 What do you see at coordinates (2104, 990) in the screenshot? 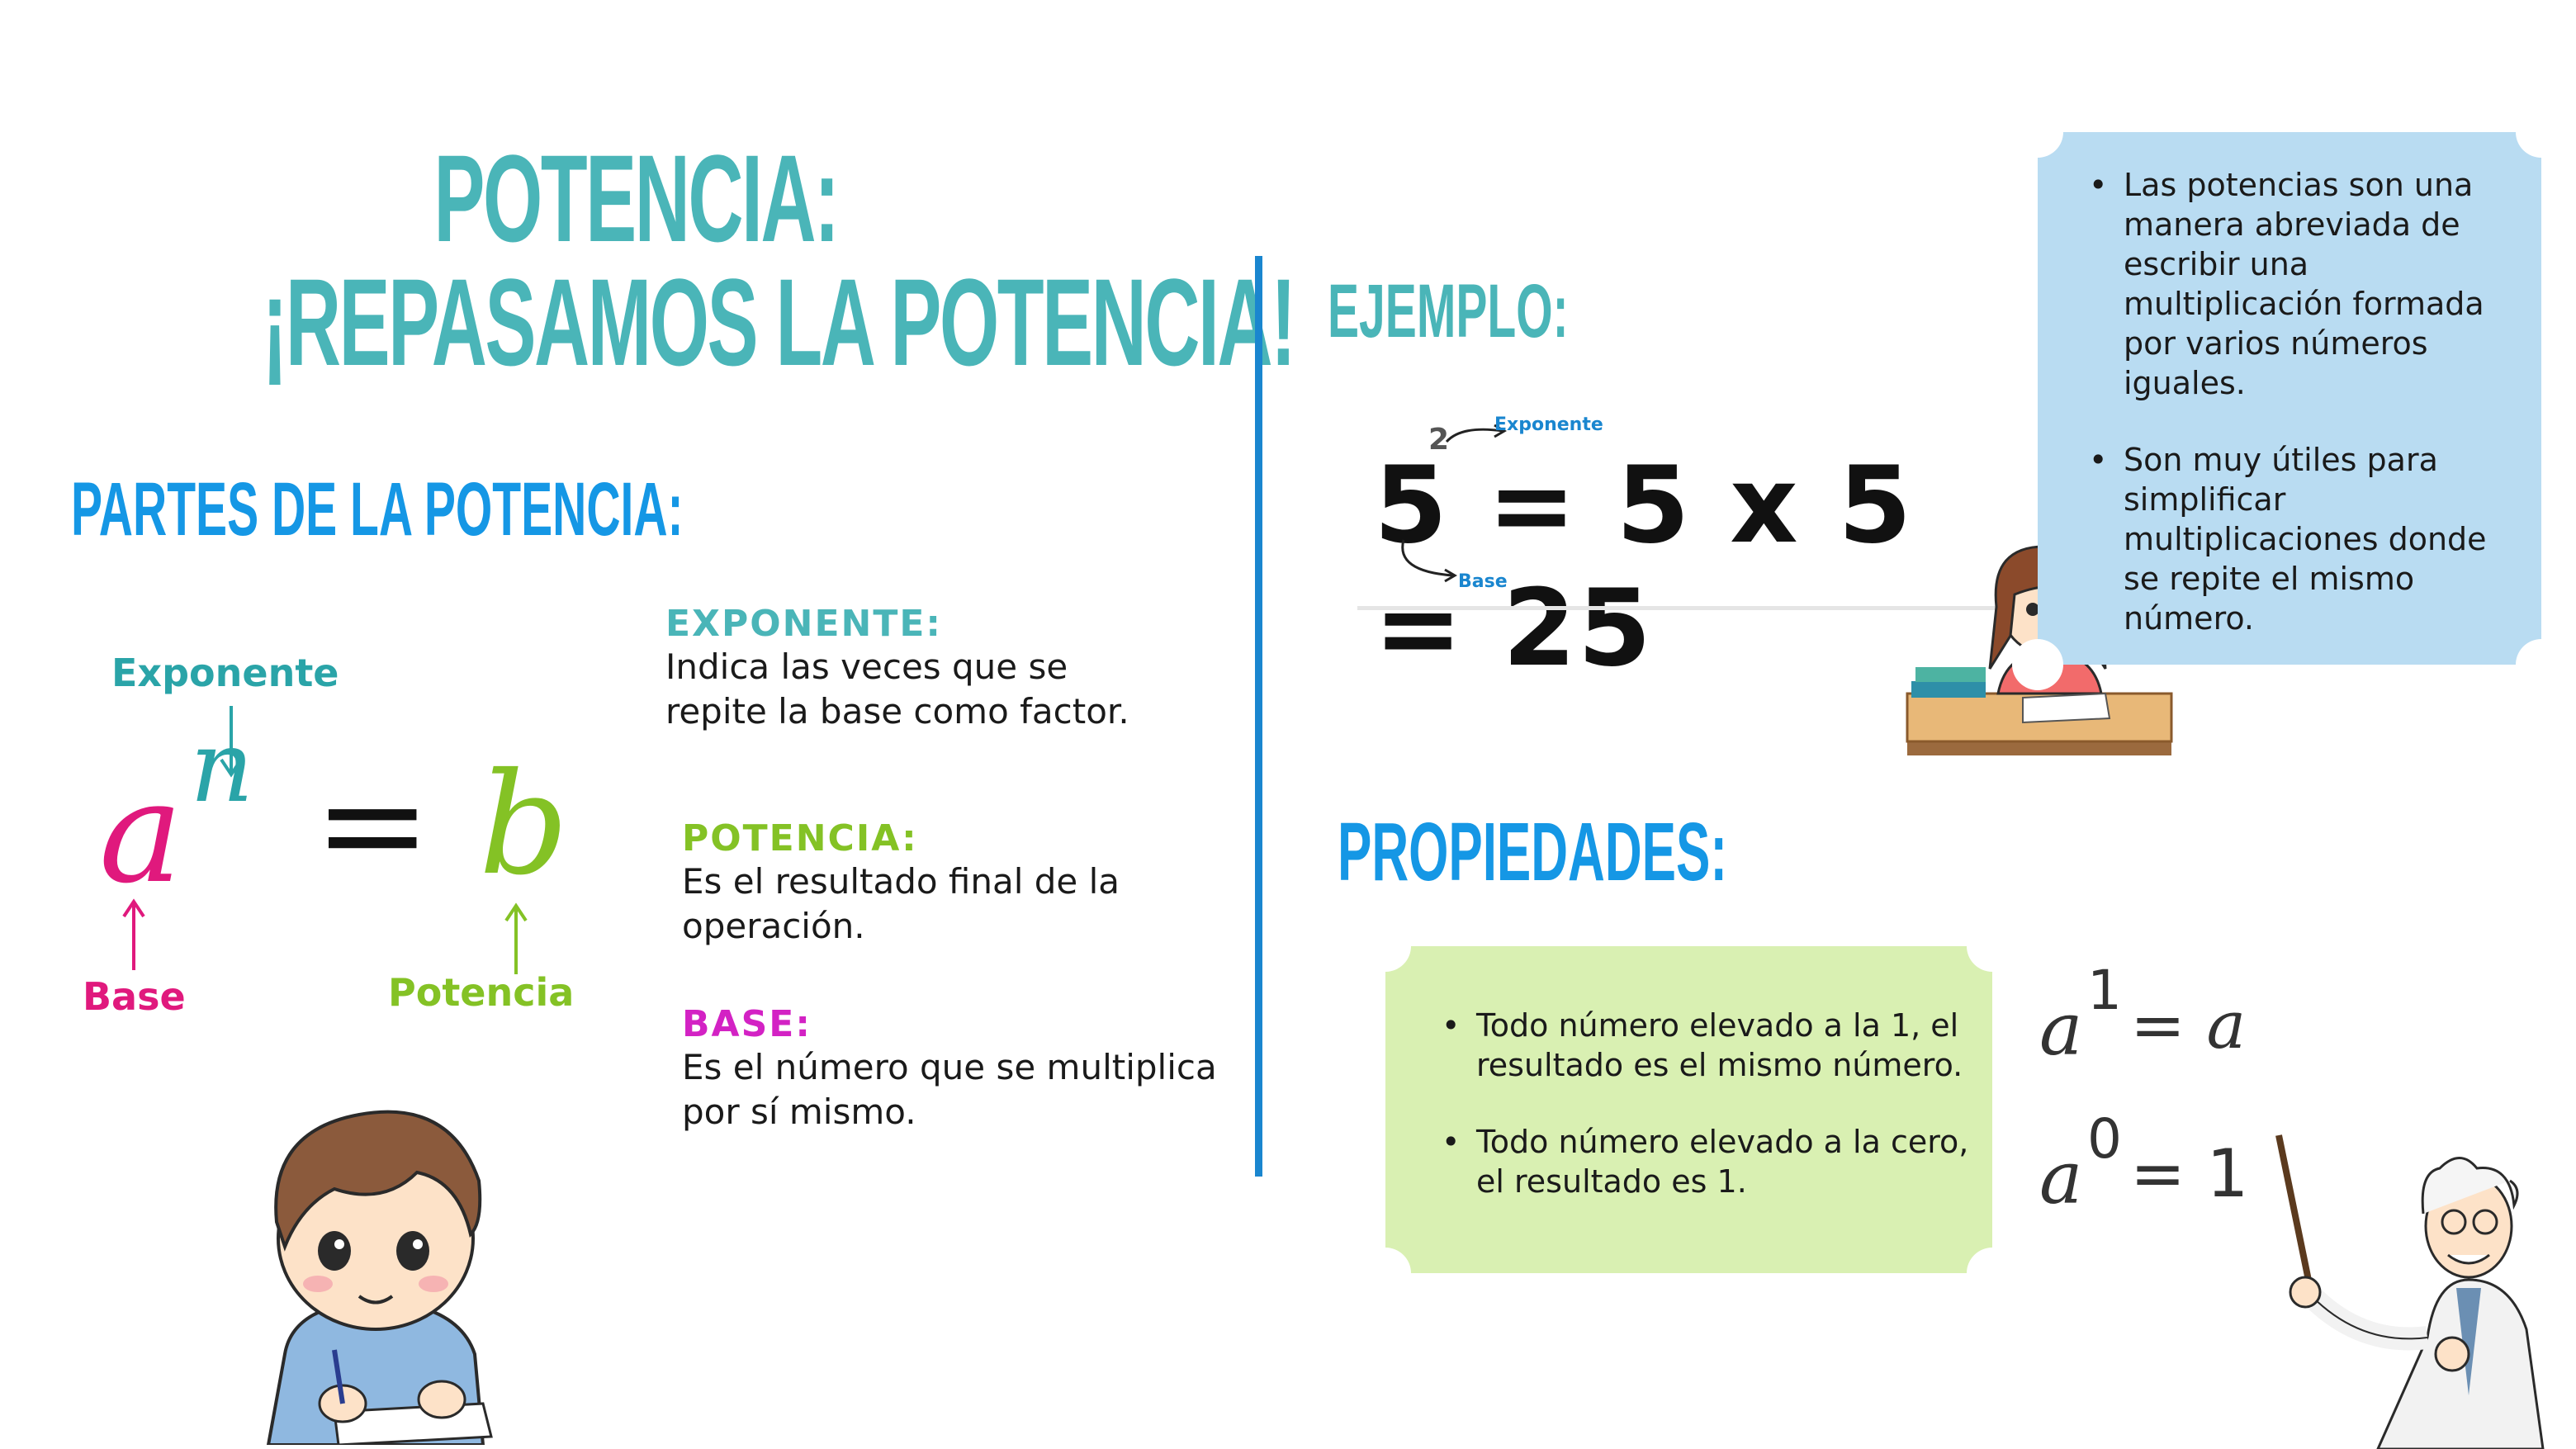
I see `formula-exponent: 1` at bounding box center [2104, 990].